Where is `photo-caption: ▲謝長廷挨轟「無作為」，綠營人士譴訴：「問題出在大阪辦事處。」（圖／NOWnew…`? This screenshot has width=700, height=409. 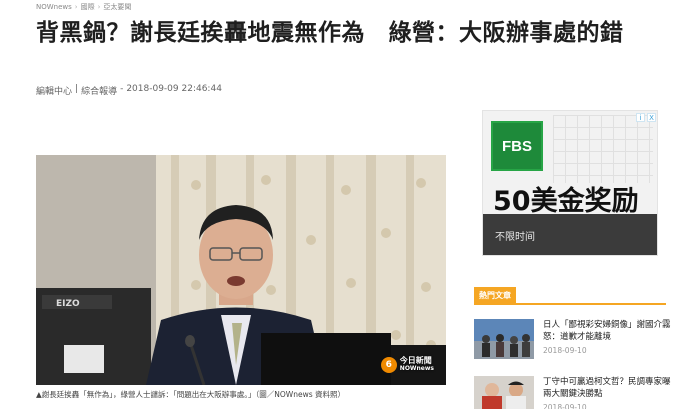 photo-caption: ▲謝長廷挨轟「無作為」，綠營人士譴訴：「問題出在大阪辦事處。」（圖／NOWnew… is located at coordinates (190, 394).